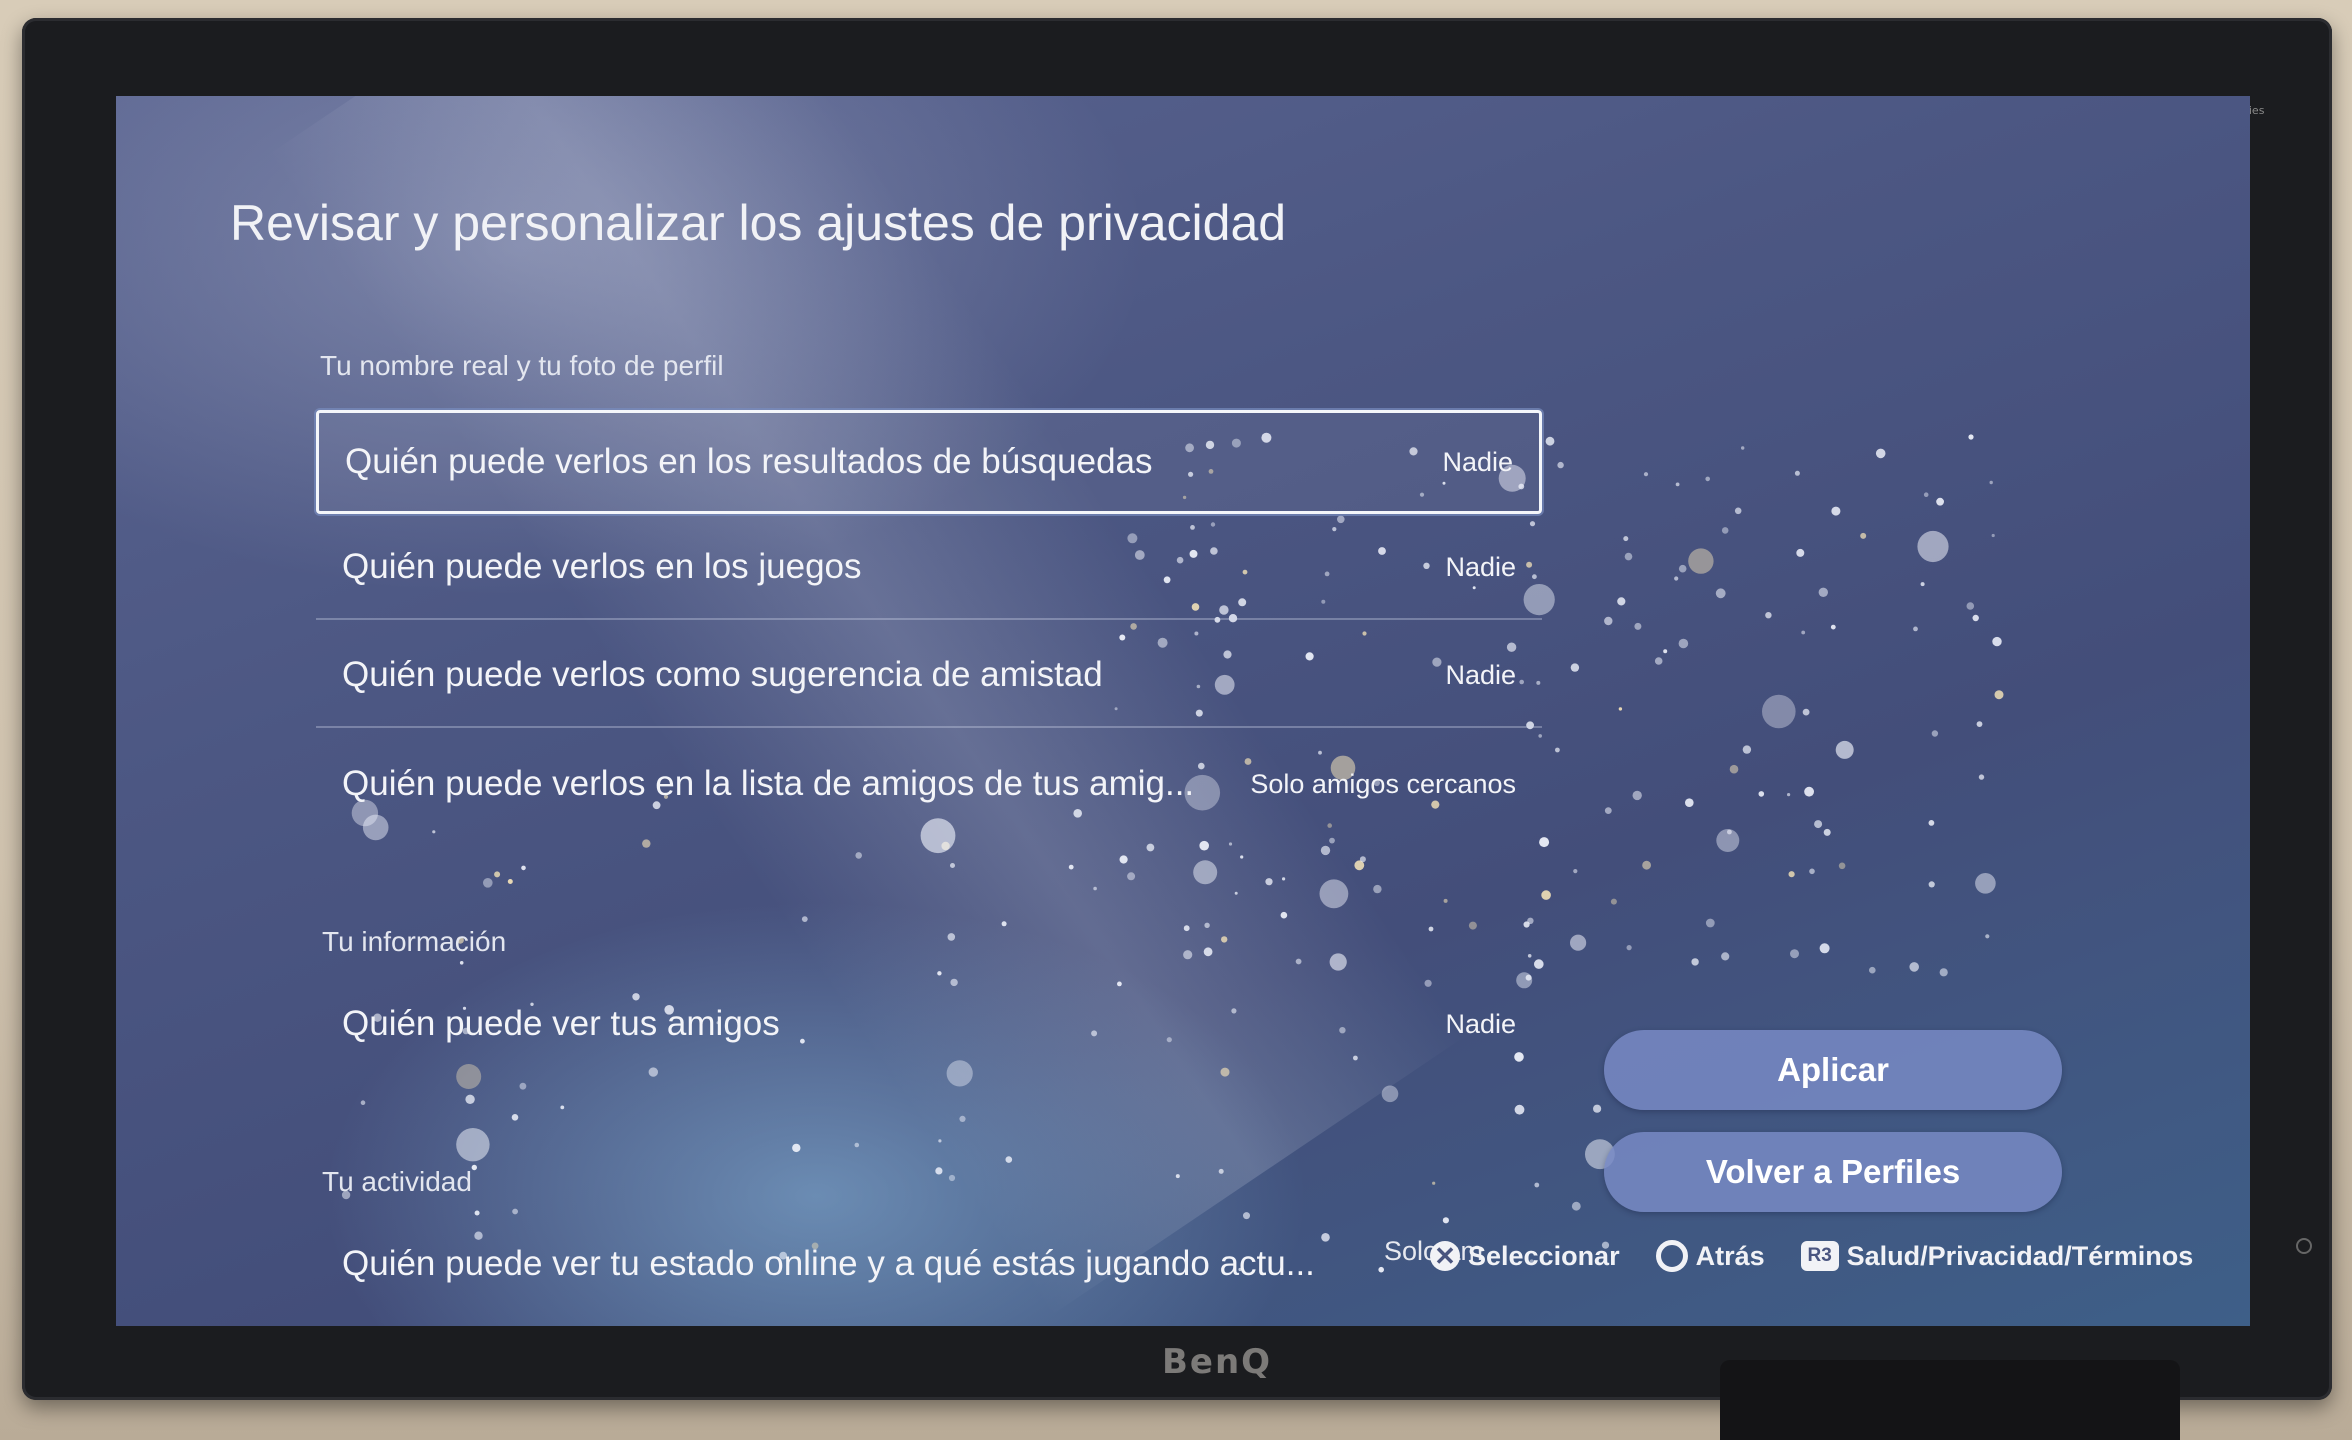 The image size is (2352, 1440). I want to click on back-to-profiles-button: Volver a Perfiles, so click(1833, 1172).